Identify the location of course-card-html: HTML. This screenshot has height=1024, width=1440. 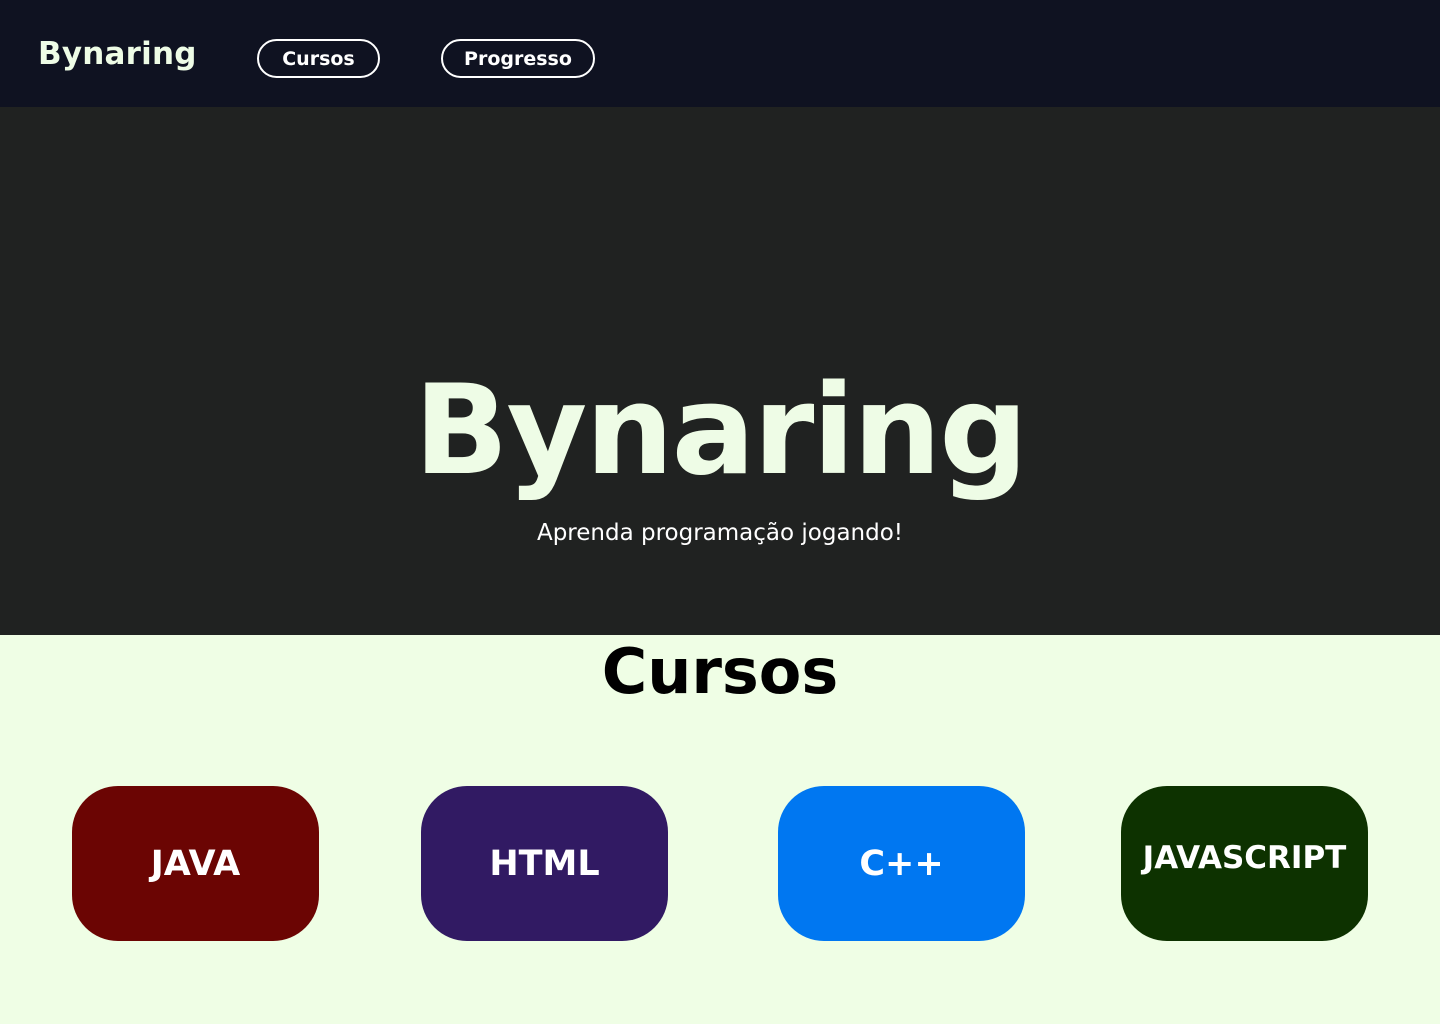
(544, 863).